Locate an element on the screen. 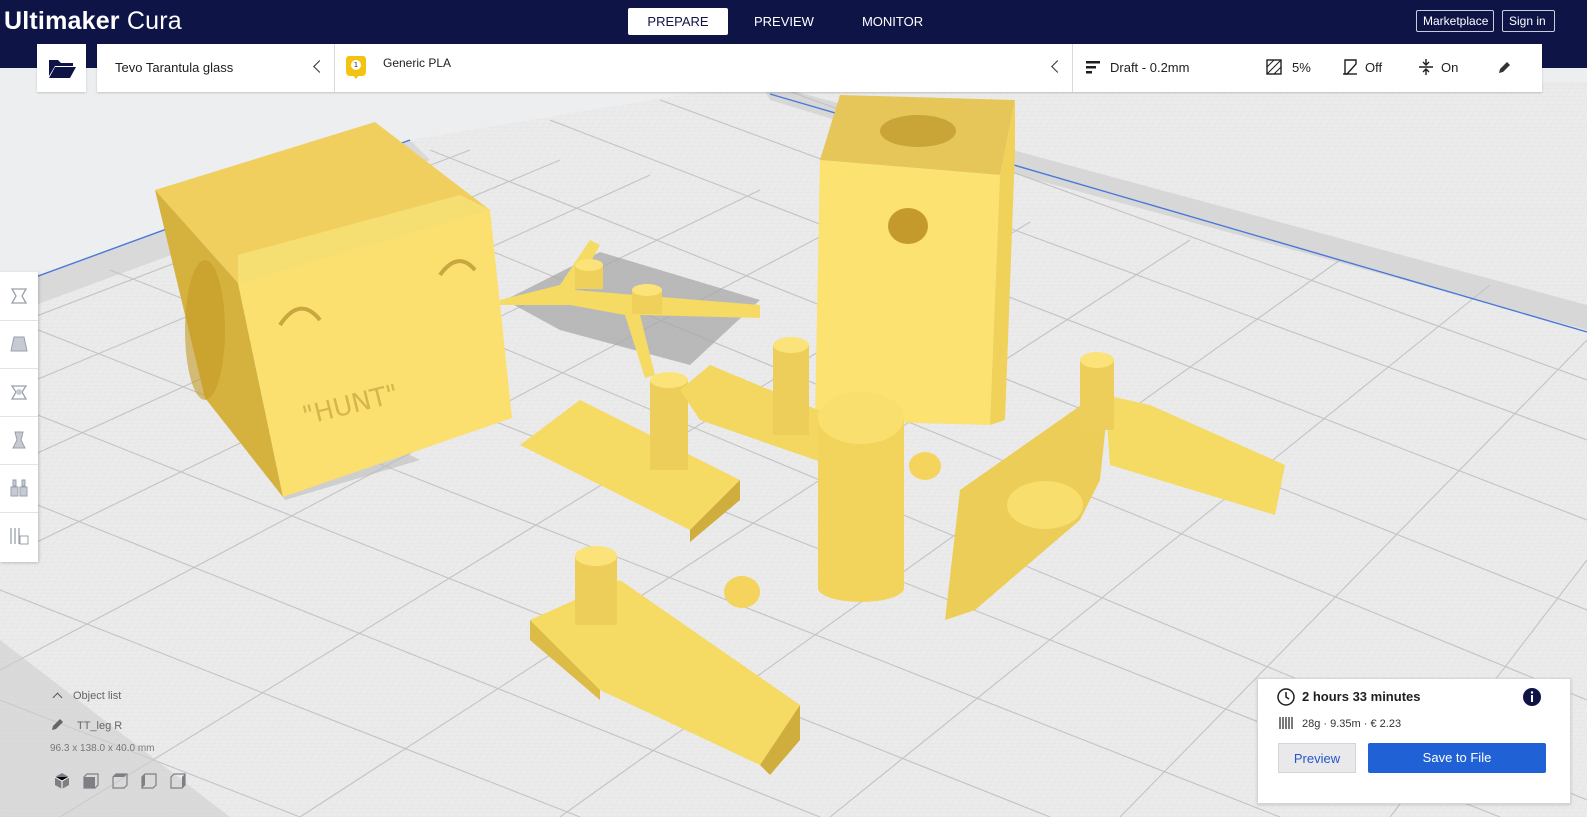 The width and height of the screenshot is (1587, 817). stage-tabs: PREPARE PREVIEW MONITOR is located at coordinates (788, 21).